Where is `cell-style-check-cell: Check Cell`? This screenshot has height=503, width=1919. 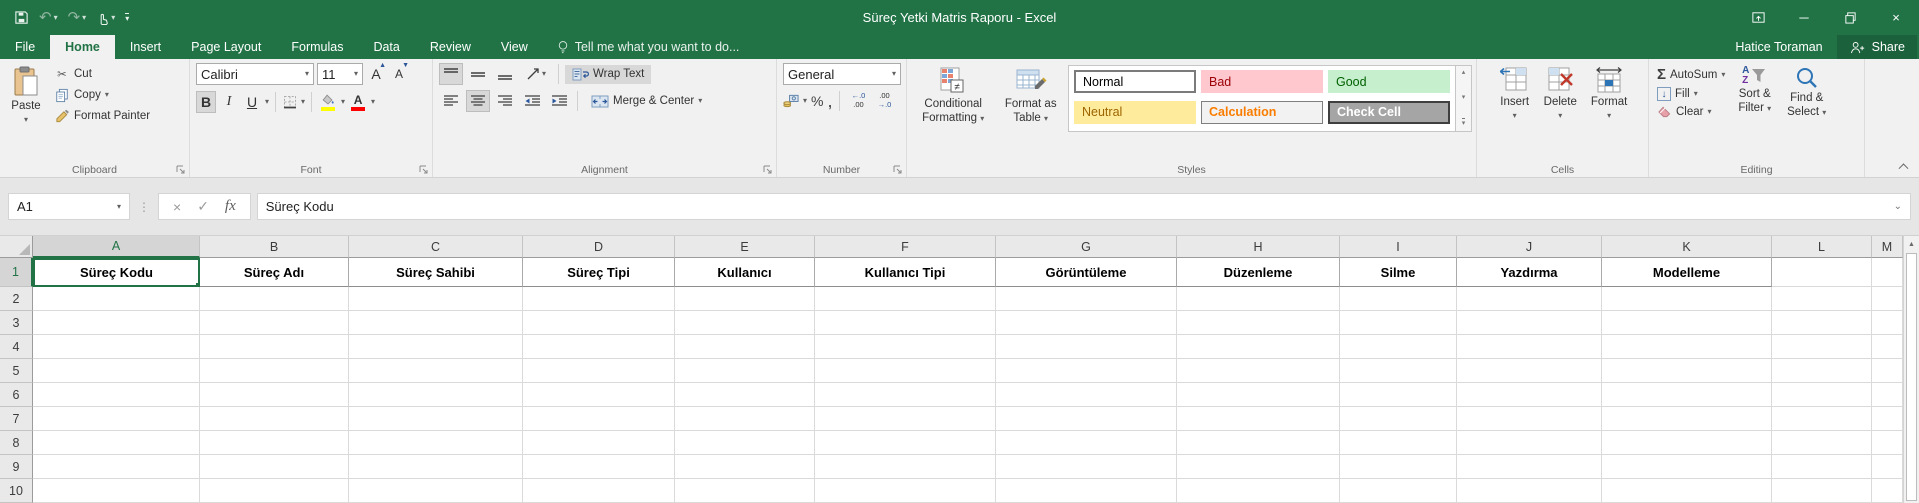
cell-style-check-cell: Check Cell is located at coordinates (1389, 112).